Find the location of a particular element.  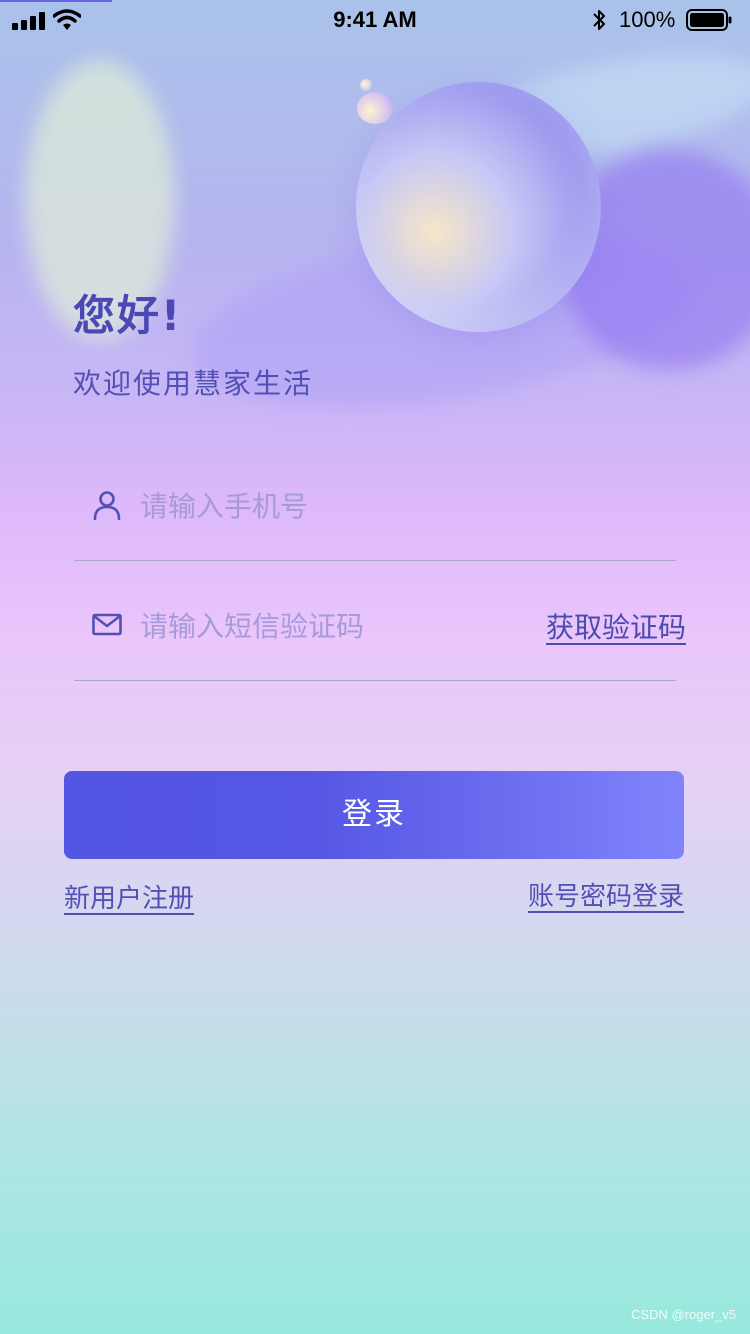

bluetooth-icon is located at coordinates (599, 20).